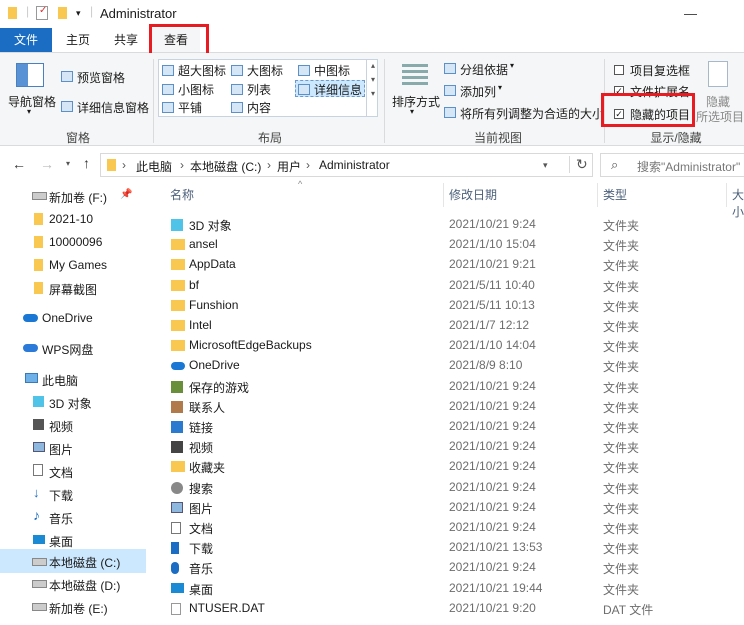 This screenshot has width=744, height=625. What do you see at coordinates (19, 164) in the screenshot?
I see `back-arrow-icon: ←` at bounding box center [19, 164].